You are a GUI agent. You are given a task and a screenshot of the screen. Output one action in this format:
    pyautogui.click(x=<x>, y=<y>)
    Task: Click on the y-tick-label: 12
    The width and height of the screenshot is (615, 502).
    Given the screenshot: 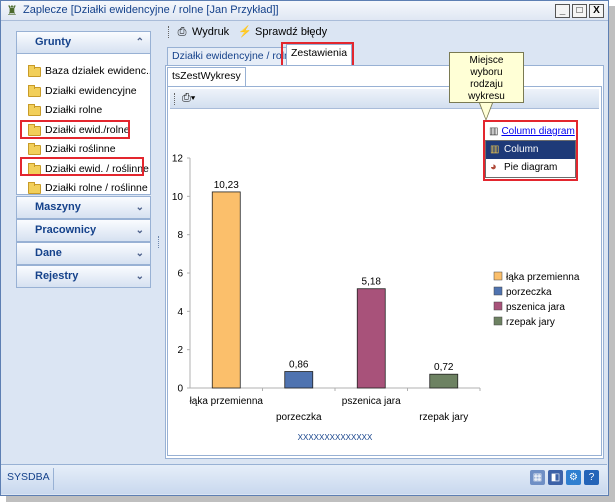 What is the action you would take?
    pyautogui.click(x=178, y=159)
    